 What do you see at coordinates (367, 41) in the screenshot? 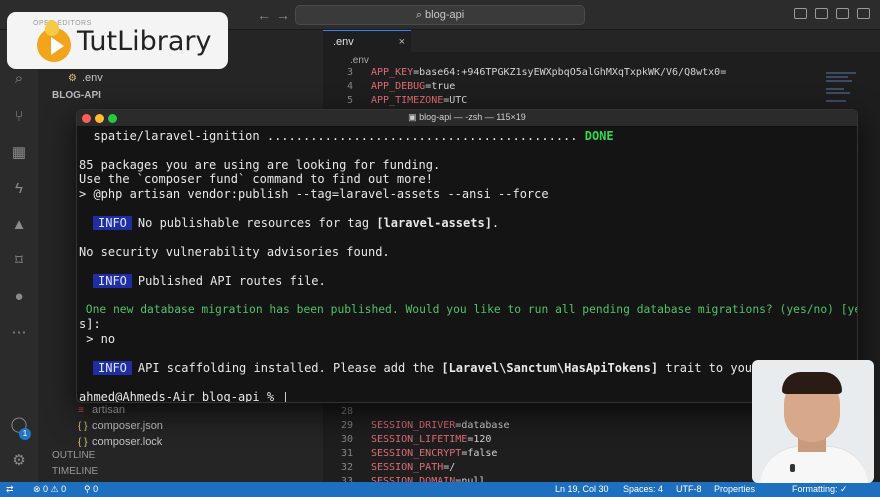
I see `tab-env: .env ×` at bounding box center [367, 41].